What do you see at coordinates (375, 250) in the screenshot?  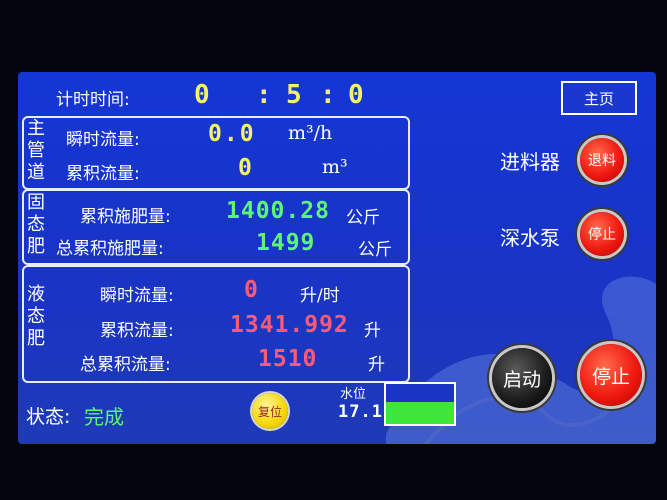 I see `solid-total-unit: 公斤` at bounding box center [375, 250].